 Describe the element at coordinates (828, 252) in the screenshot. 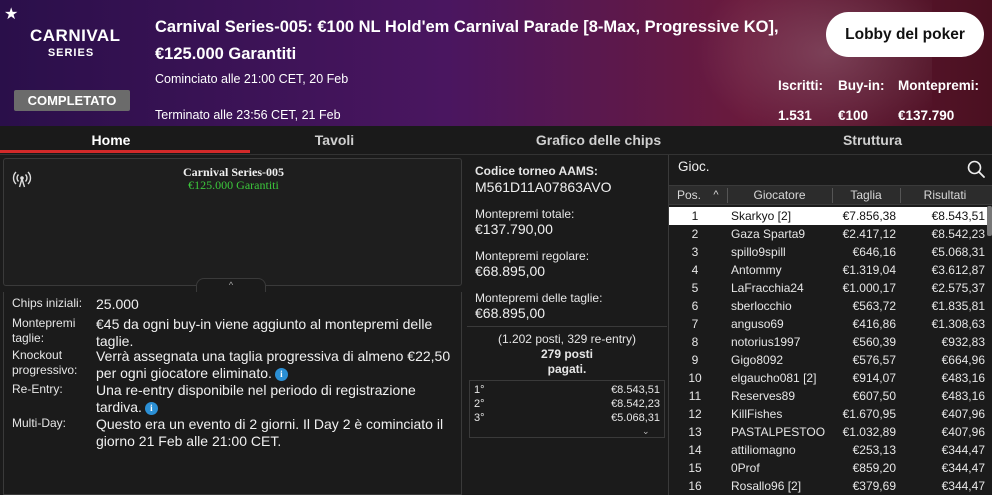

I see `table-row: 3 spillo9spill €646,16 €5.068,31` at that location.